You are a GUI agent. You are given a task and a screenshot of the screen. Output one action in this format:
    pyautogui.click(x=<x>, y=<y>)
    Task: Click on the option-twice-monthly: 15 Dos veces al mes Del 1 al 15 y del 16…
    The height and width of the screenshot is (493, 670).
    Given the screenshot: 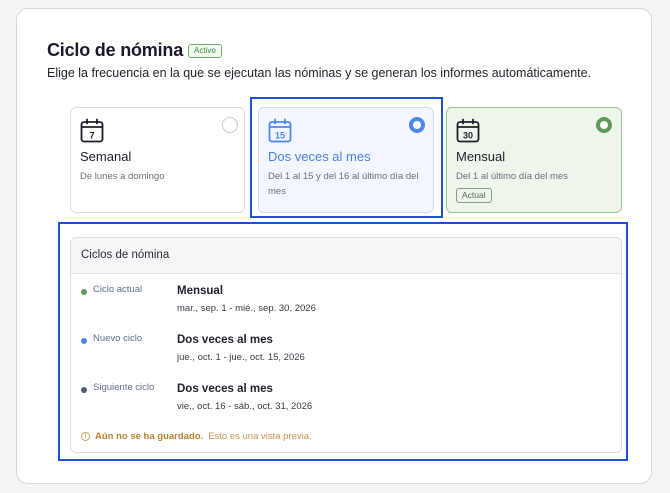 What is the action you would take?
    pyautogui.click(x=346, y=160)
    